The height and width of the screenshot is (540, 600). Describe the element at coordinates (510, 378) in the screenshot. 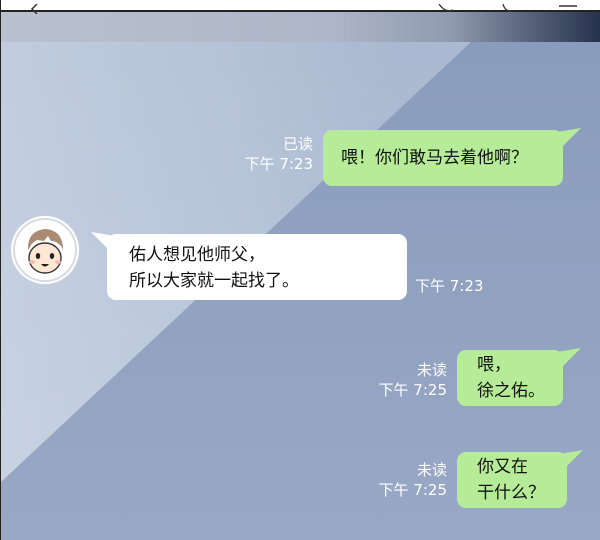

I see `outgoing-message-bubble: 喂， 徐之佑。` at that location.